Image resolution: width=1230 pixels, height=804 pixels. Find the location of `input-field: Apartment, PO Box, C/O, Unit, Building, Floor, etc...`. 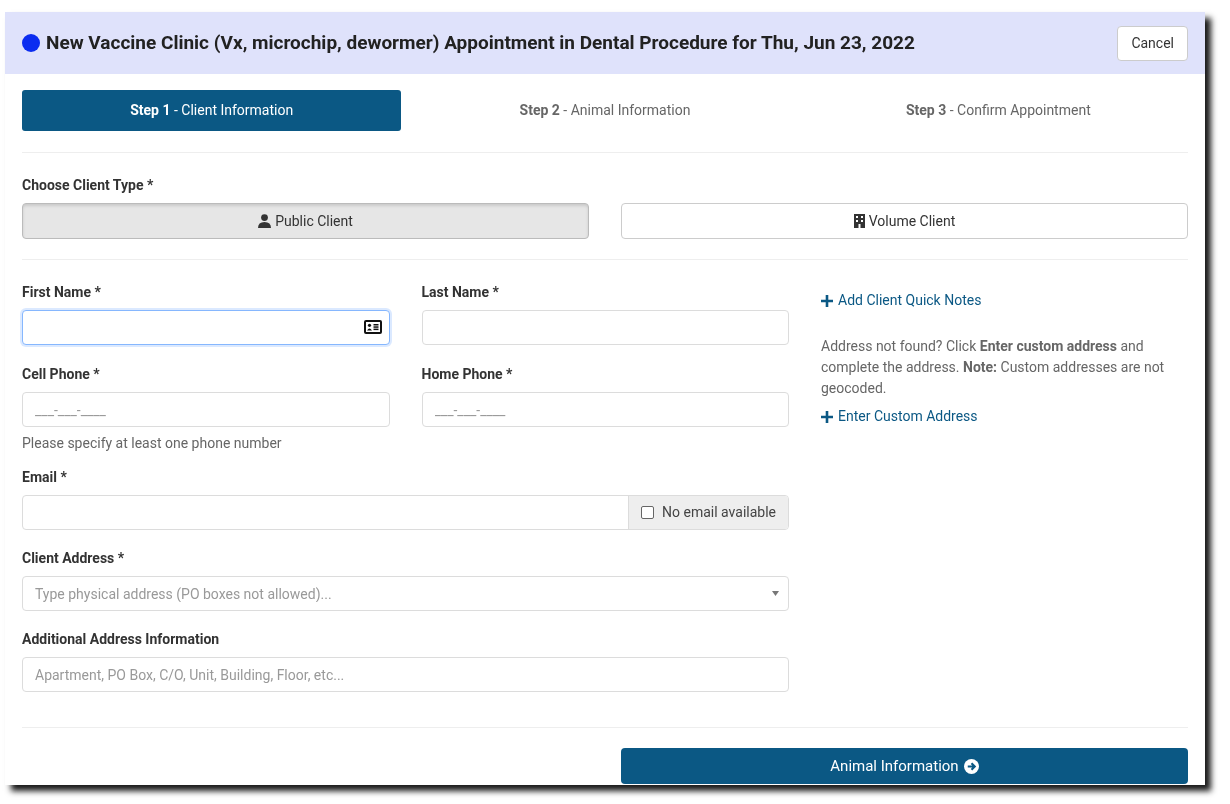

input-field: Apartment, PO Box, C/O, Unit, Building, Floor, etc... is located at coordinates (405, 674).